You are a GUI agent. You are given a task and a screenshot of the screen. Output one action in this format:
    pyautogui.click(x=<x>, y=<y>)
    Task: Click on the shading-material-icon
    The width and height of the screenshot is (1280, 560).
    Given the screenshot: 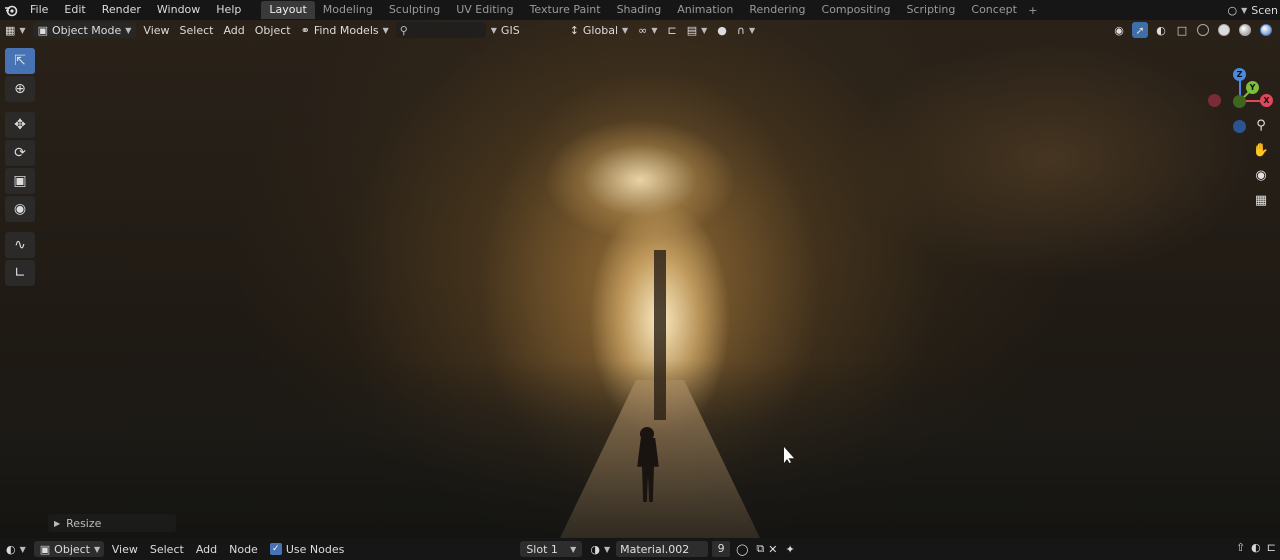 What is the action you would take?
    pyautogui.click(x=1245, y=30)
    